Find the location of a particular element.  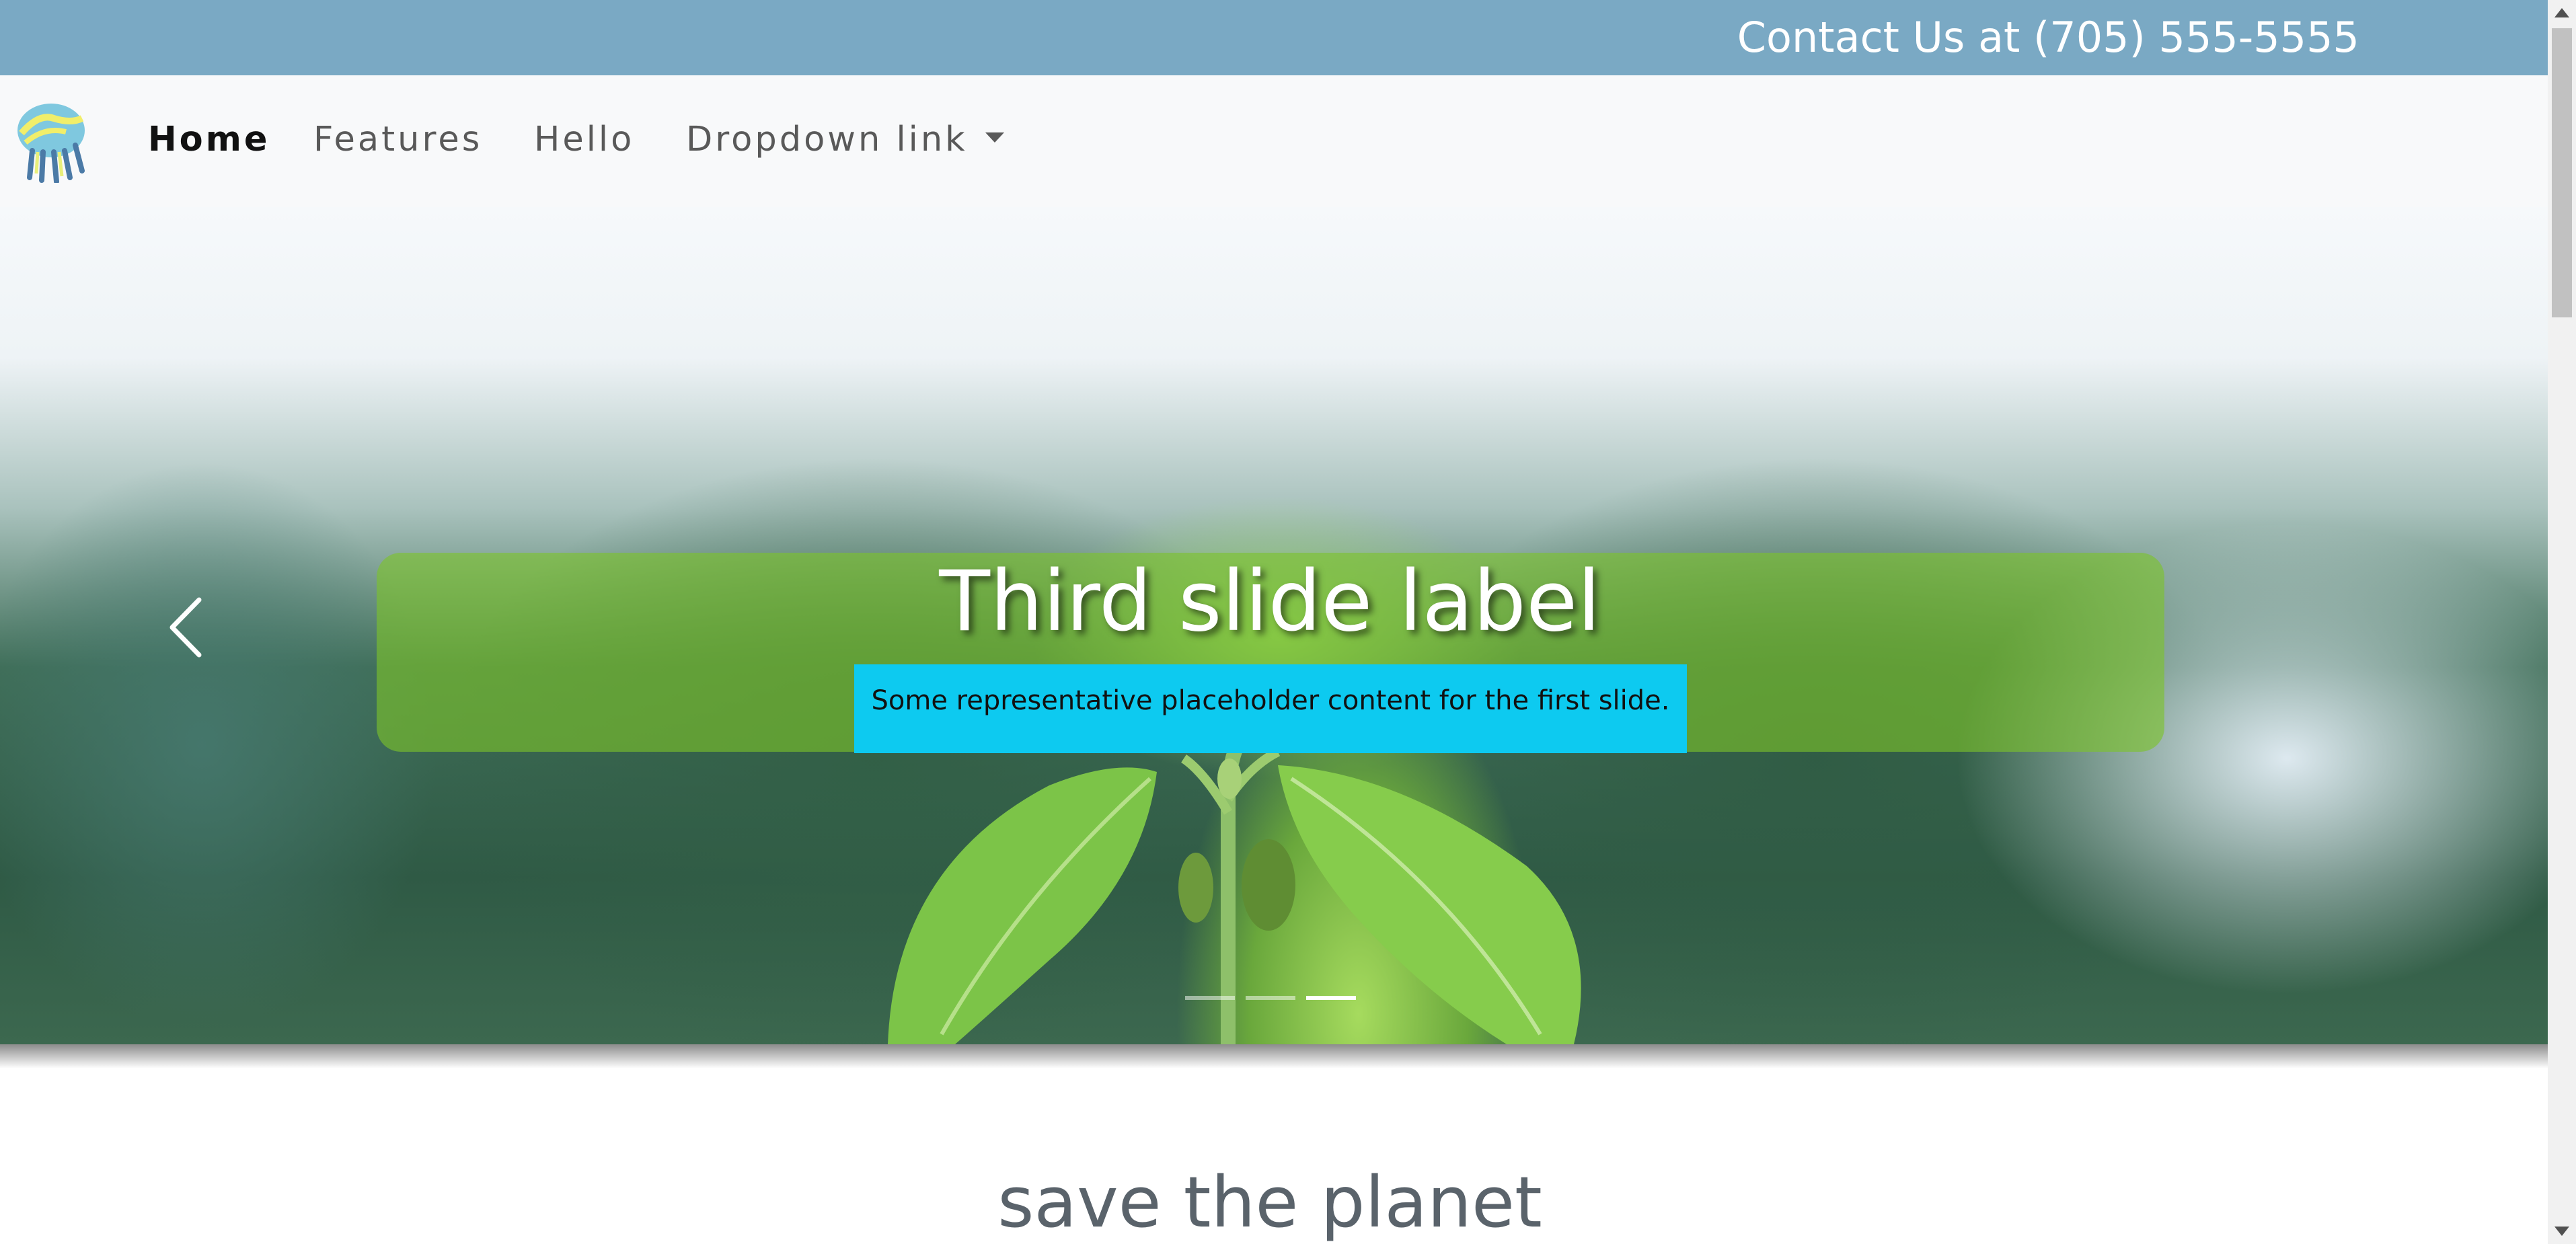

section-title: save the planet is located at coordinates (1269, 1202).